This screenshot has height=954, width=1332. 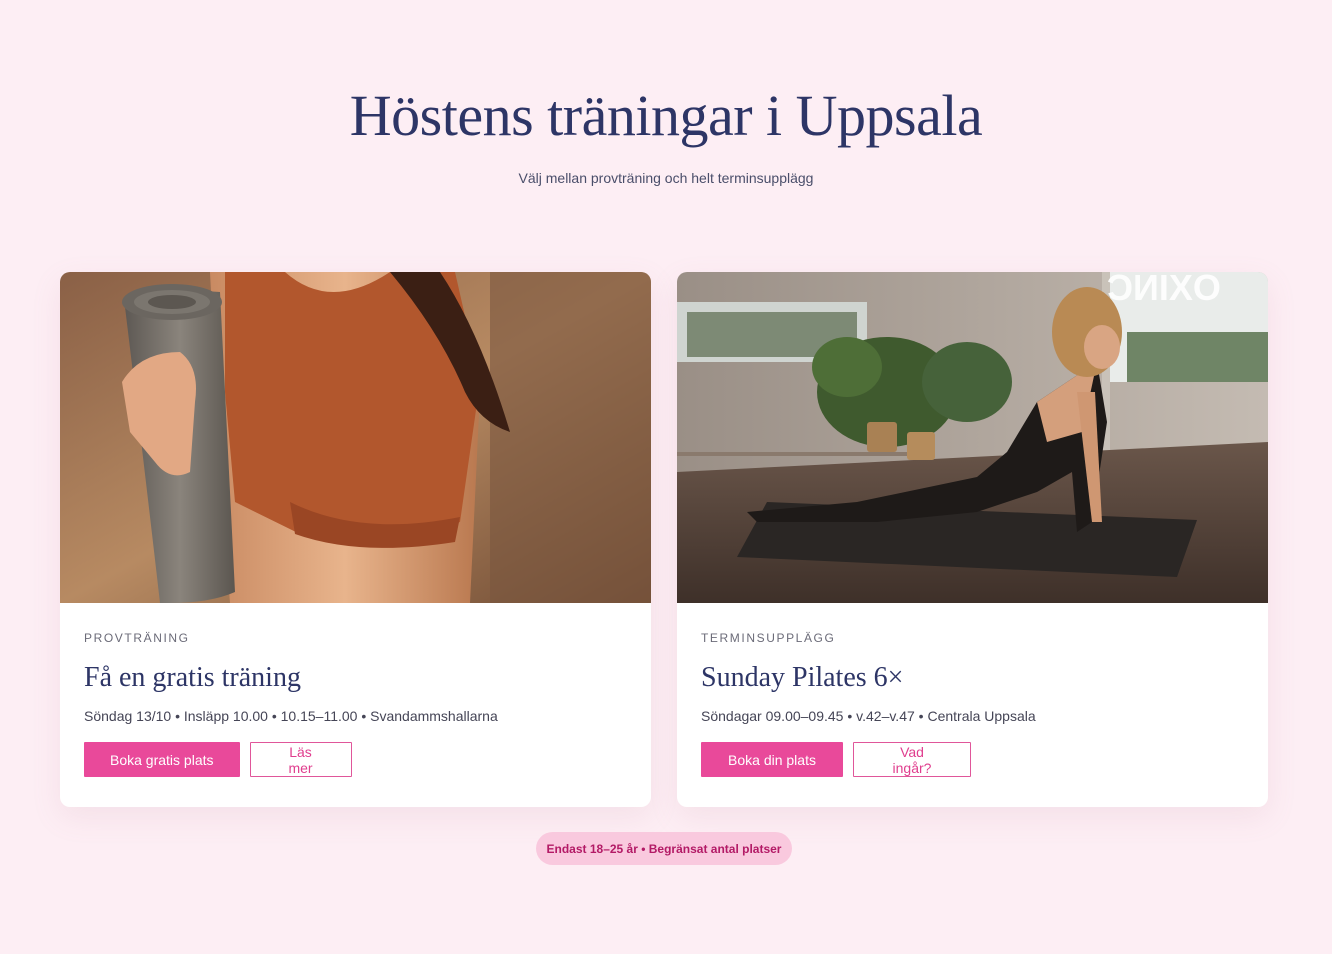 What do you see at coordinates (666, 115) in the screenshot?
I see `page-title: Höstens träningar i Uppsala` at bounding box center [666, 115].